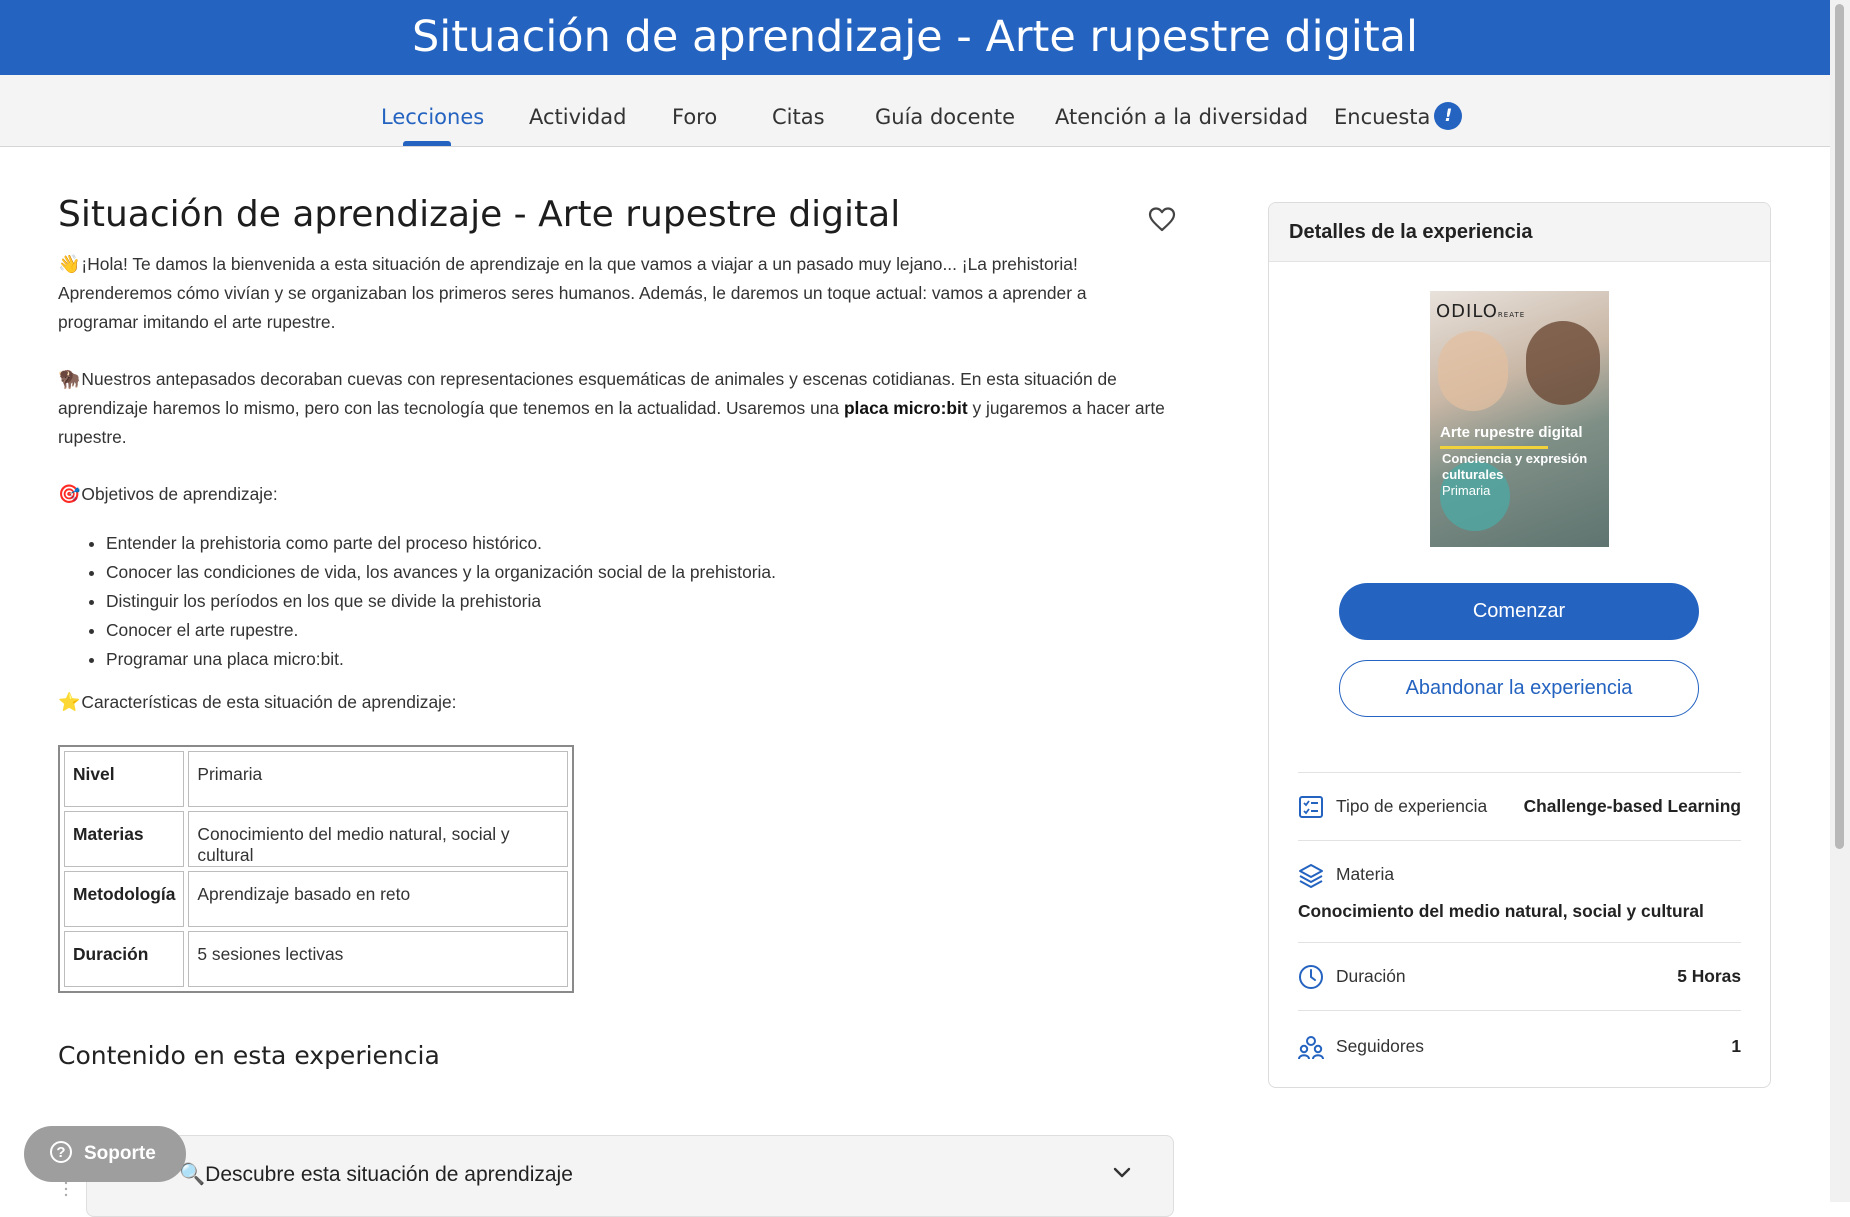 This screenshot has height=1217, width=1850. I want to click on tab-lecciones: Lecciones, so click(432, 110).